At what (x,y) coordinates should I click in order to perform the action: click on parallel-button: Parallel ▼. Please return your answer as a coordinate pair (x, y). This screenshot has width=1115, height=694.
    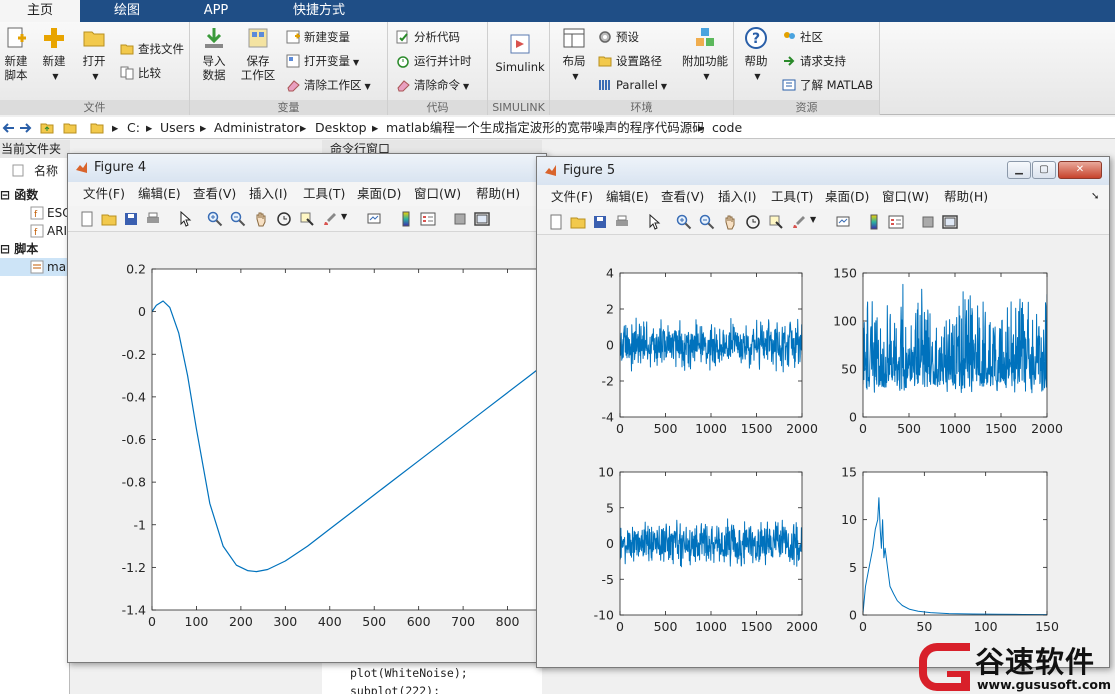
    Looking at the image, I should click on (632, 85).